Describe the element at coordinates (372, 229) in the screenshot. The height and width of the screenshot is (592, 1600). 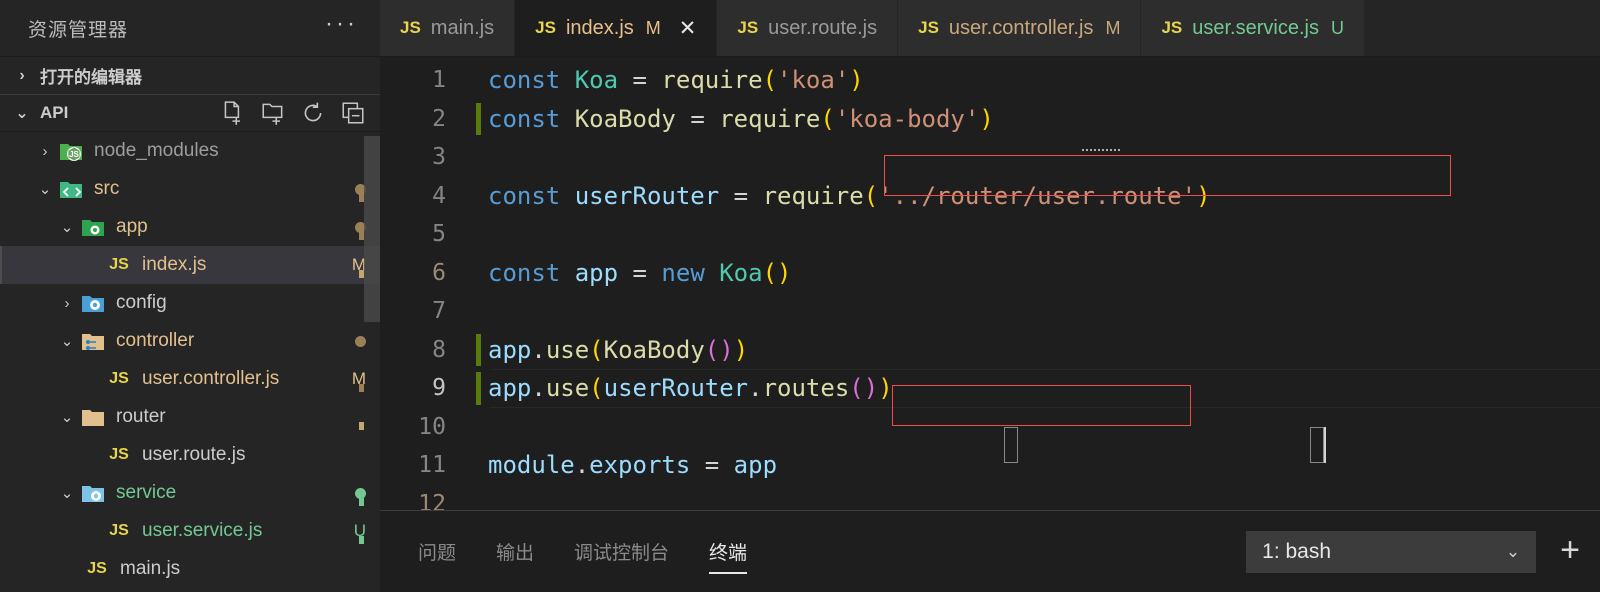
I see `sidebar-scrollbar-thumb` at that location.